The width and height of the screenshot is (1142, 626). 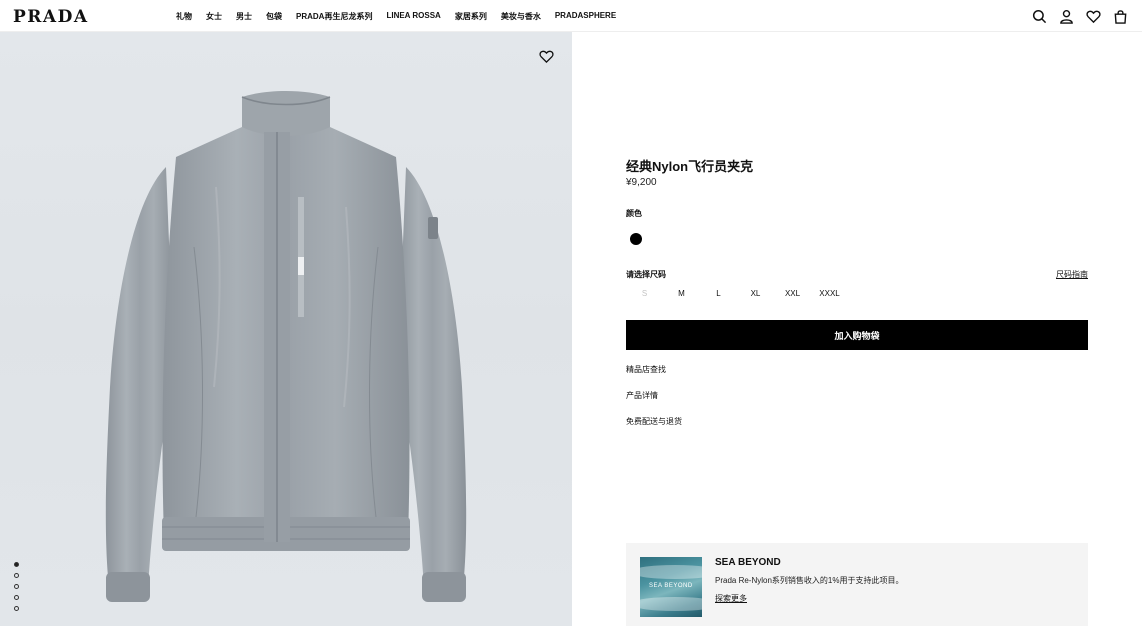 I want to click on size-option-m: M, so click(x=681, y=293).